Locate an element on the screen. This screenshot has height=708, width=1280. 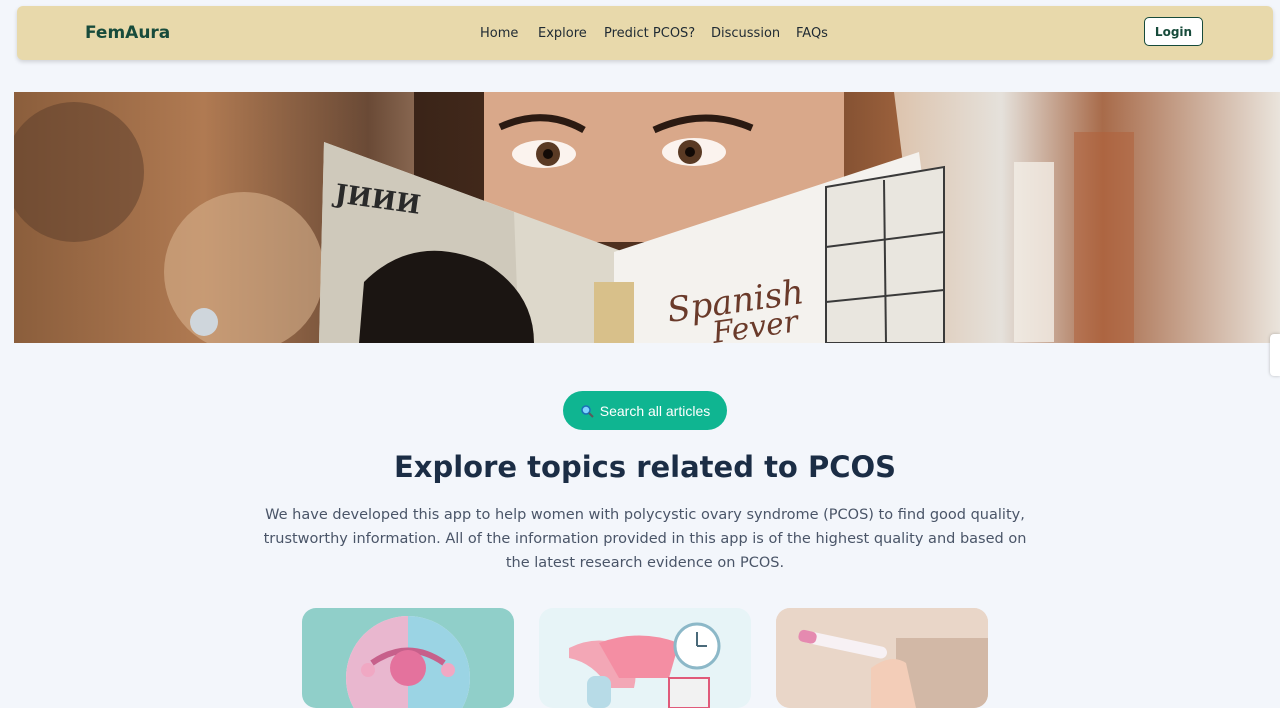
nav-predict-pcos-link: Predict PCOS? is located at coordinates (649, 33).